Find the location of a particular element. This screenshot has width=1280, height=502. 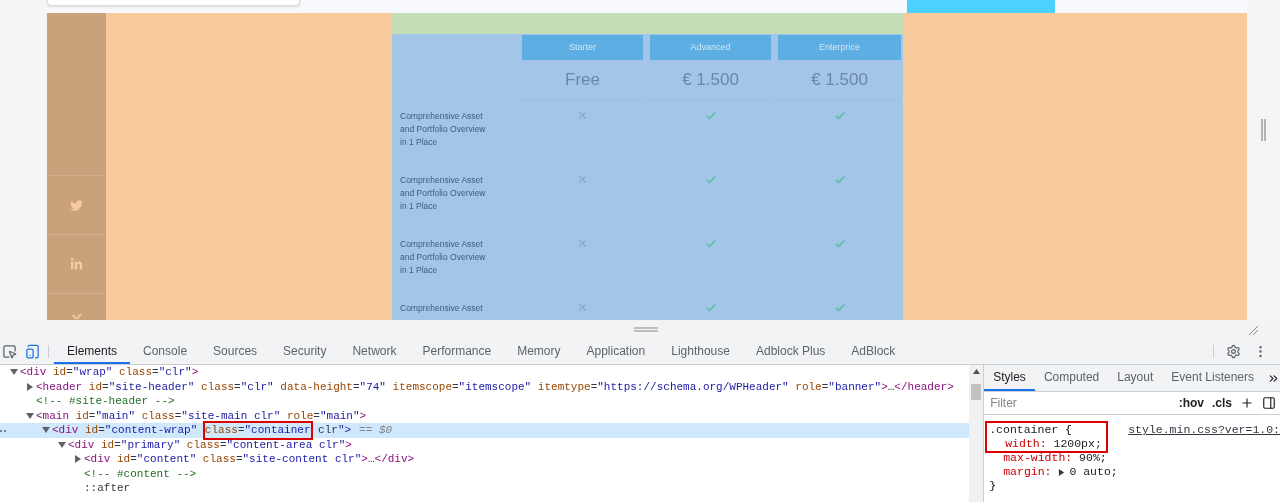

dom-line: <div id="content-wrap" class="container clr"> is located at coordinates (202, 430).